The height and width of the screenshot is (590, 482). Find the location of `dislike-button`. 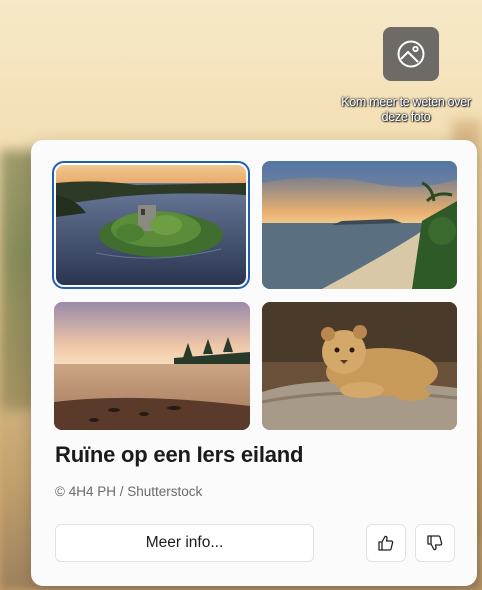

dislike-button is located at coordinates (435, 543).